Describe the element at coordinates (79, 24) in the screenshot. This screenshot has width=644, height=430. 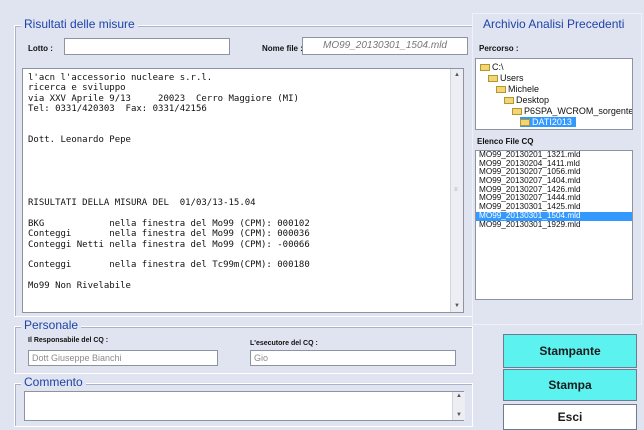
I see `results-group-title: Risultati delle misure` at that location.